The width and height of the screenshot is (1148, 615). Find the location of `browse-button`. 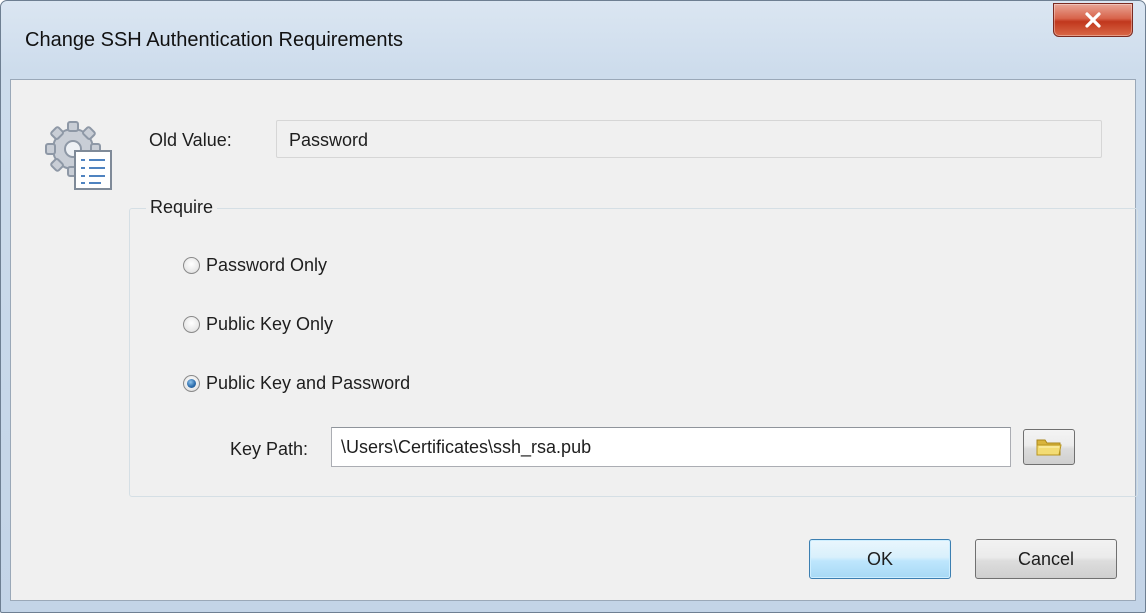

browse-button is located at coordinates (1049, 447).